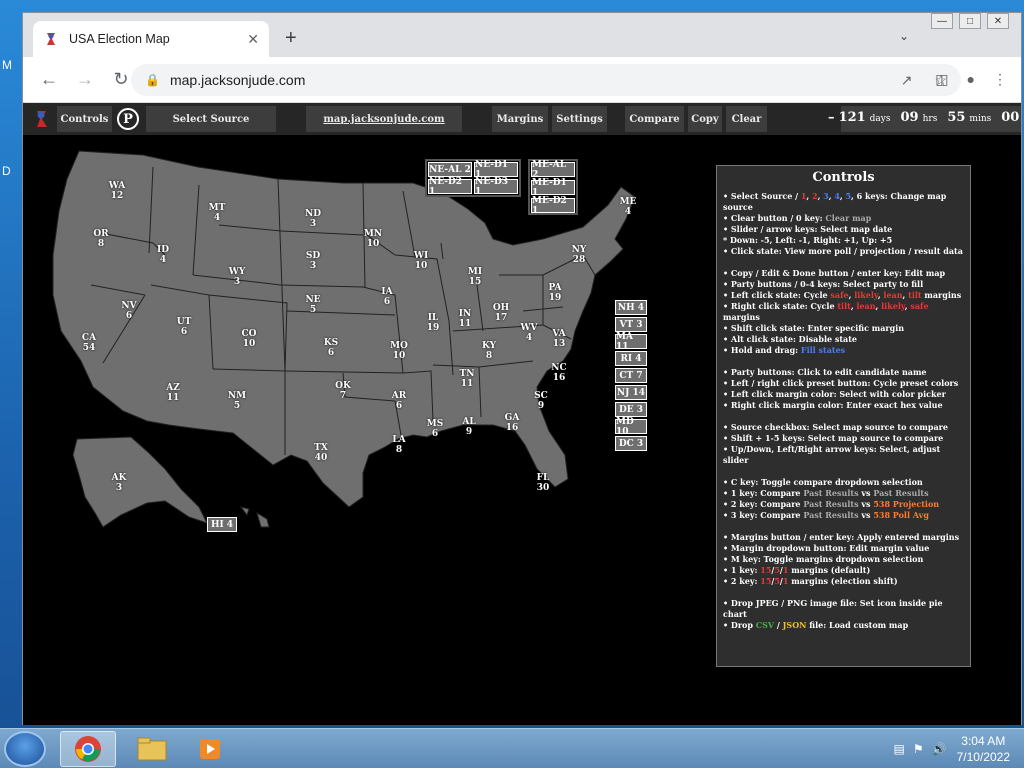 The height and width of the screenshot is (768, 1024). What do you see at coordinates (553, 206) in the screenshot?
I see `me-d2-box: ME-D2 1` at bounding box center [553, 206].